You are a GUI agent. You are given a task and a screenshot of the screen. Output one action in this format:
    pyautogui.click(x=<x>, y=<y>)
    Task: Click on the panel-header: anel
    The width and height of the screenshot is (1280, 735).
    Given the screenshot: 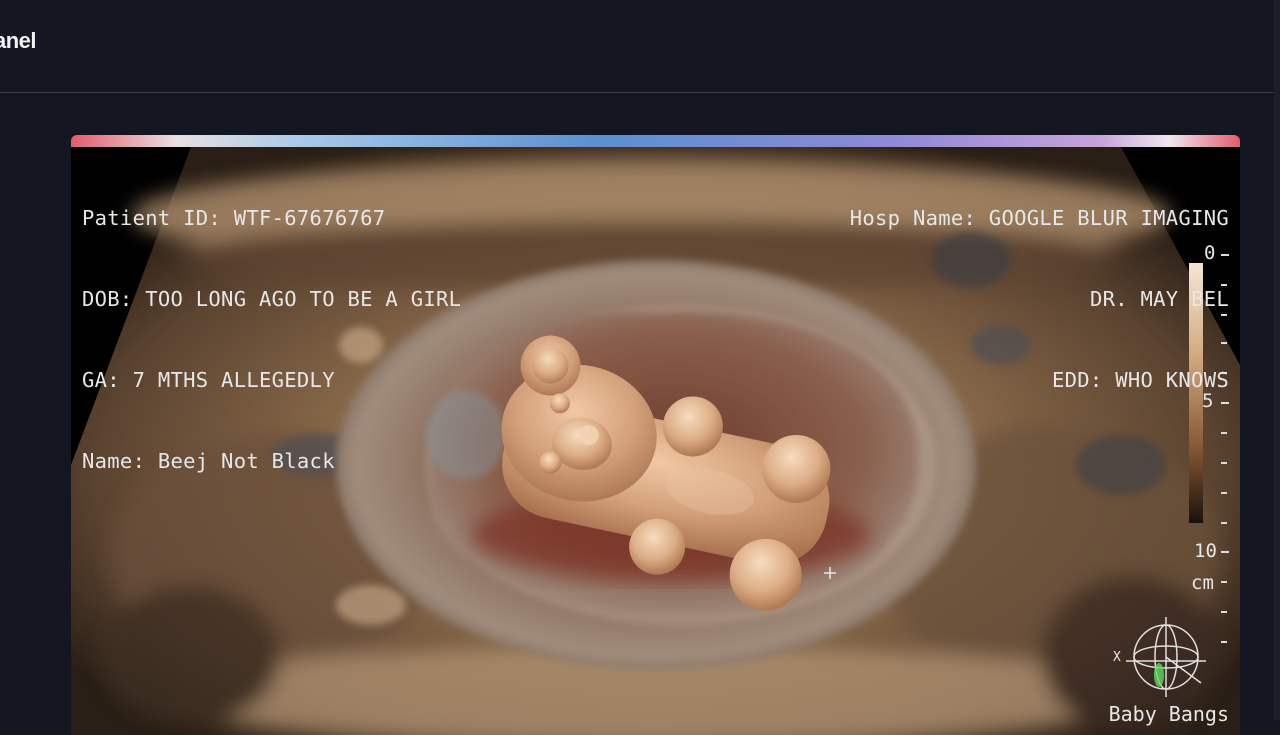 What is the action you would take?
    pyautogui.click(x=640, y=46)
    